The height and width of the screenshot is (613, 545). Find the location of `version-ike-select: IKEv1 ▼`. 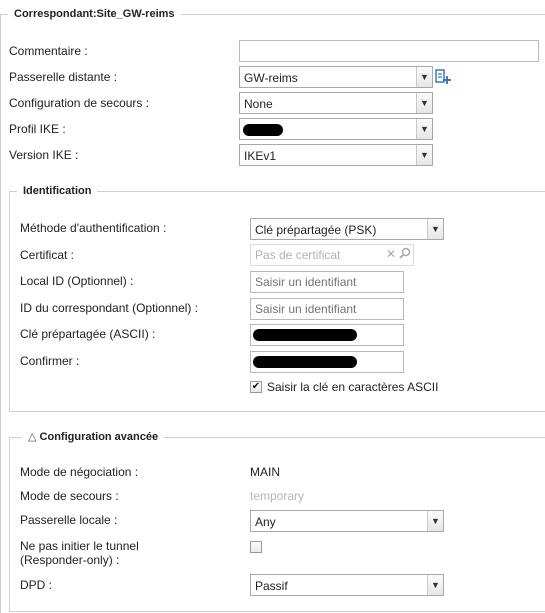

version-ike-select: IKEv1 ▼ is located at coordinates (336, 155).